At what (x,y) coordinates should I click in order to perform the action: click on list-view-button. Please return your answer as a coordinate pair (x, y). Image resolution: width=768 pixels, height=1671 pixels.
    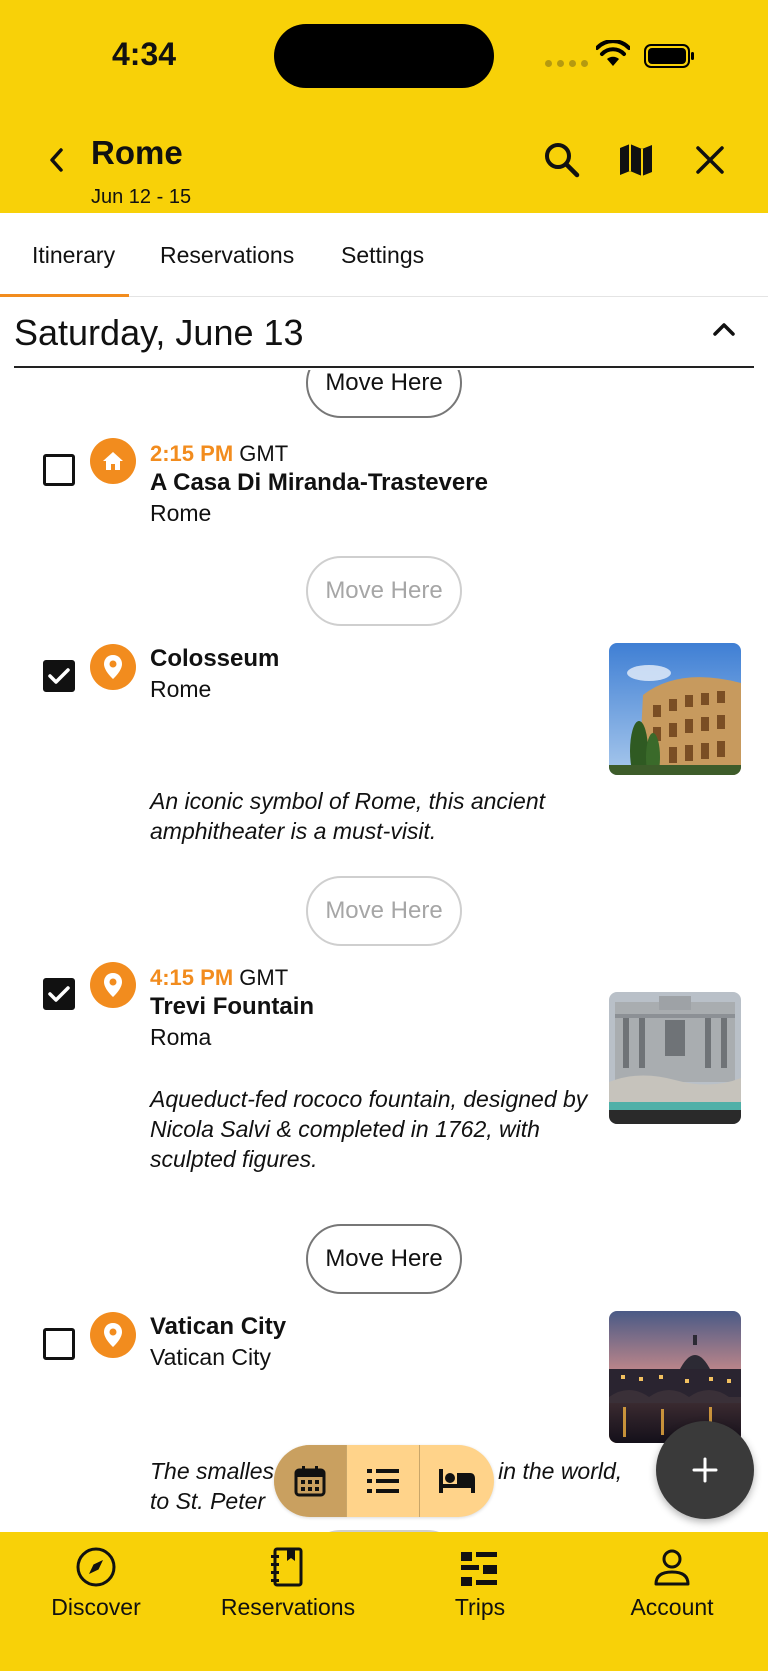
    Looking at the image, I should click on (383, 1481).